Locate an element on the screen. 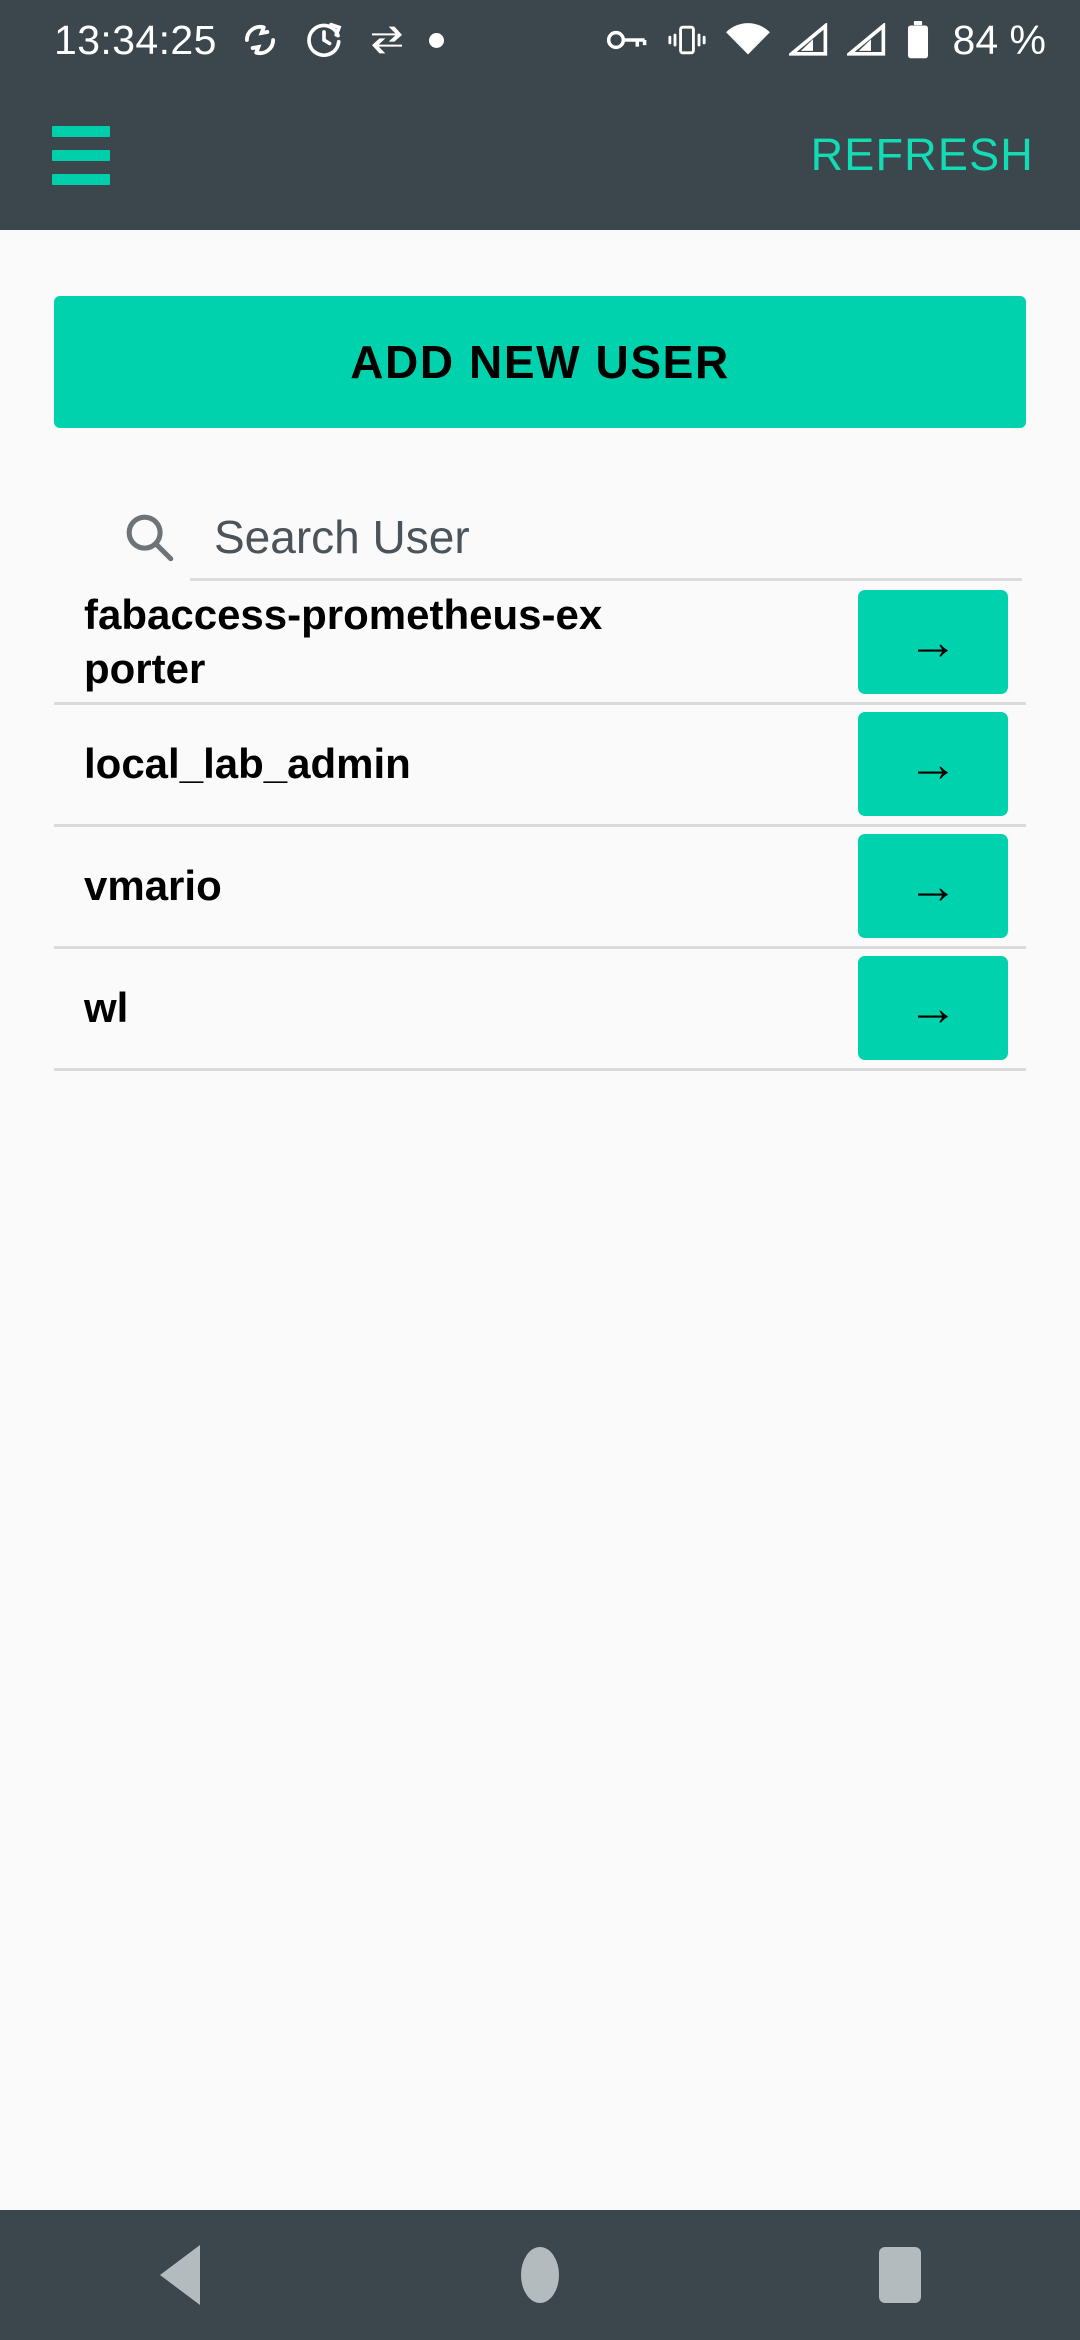  alarm-timer-icon is located at coordinates (324, 40).